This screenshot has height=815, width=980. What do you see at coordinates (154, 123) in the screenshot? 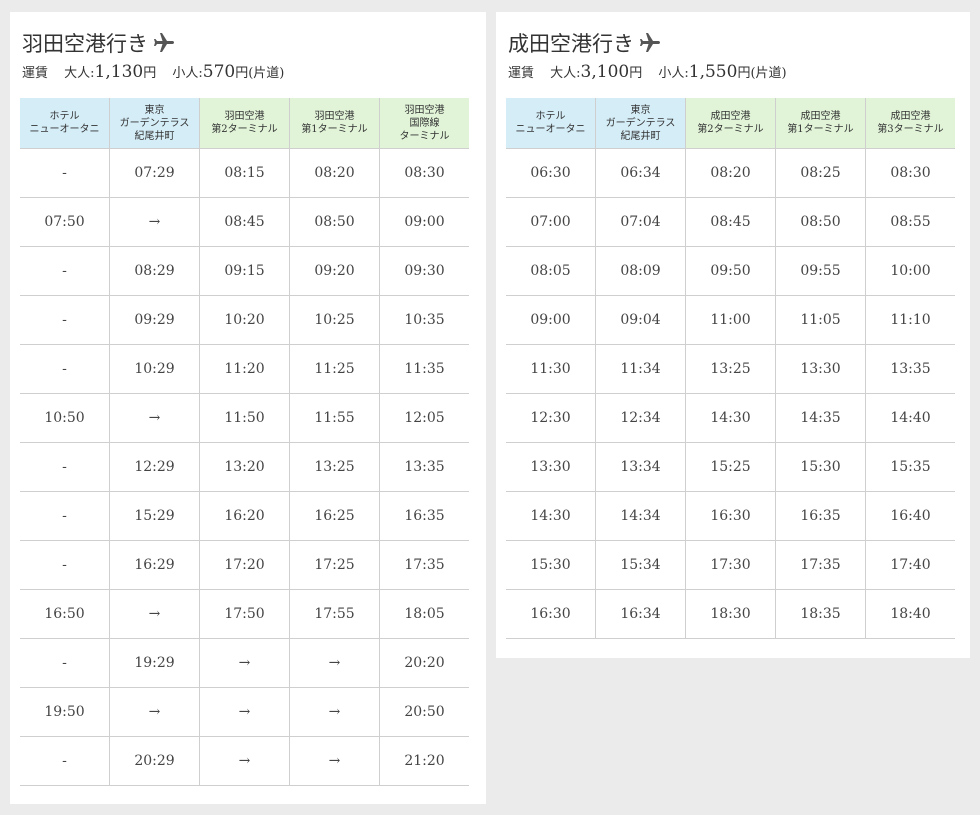
I see `column-header: 東京 ガーデンテラス 紀尾井町` at bounding box center [154, 123].